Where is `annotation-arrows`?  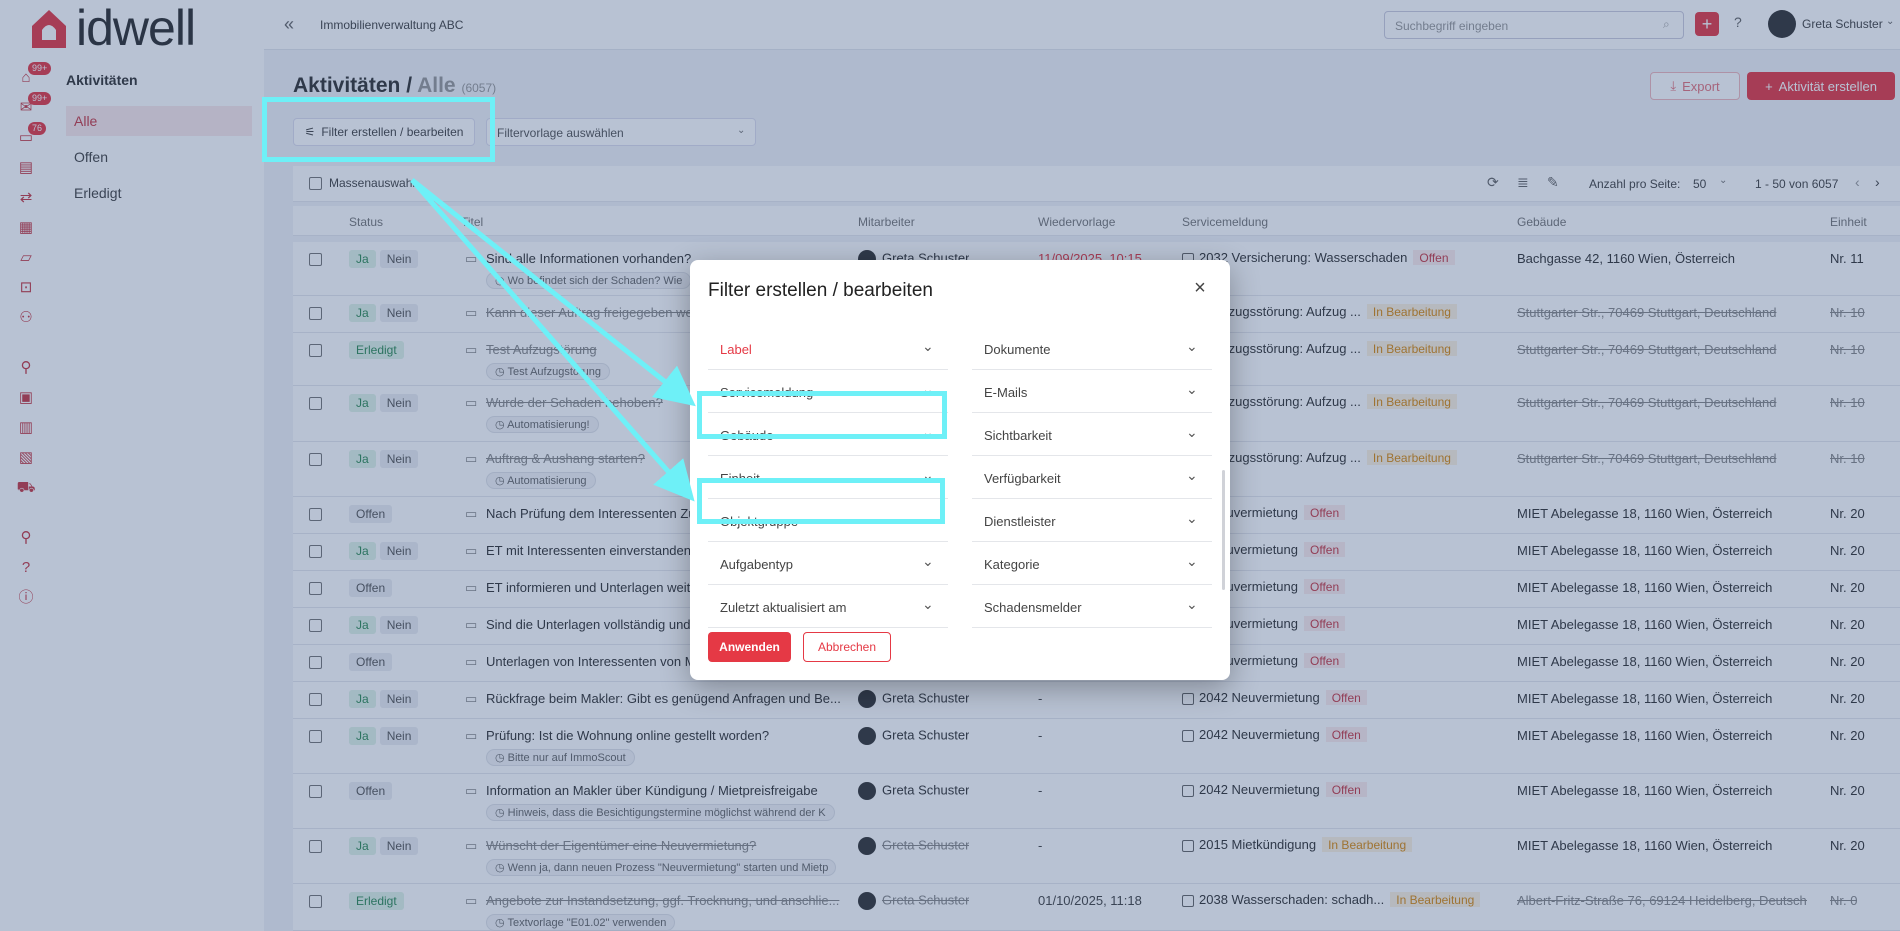 annotation-arrows is located at coordinates (553, 340).